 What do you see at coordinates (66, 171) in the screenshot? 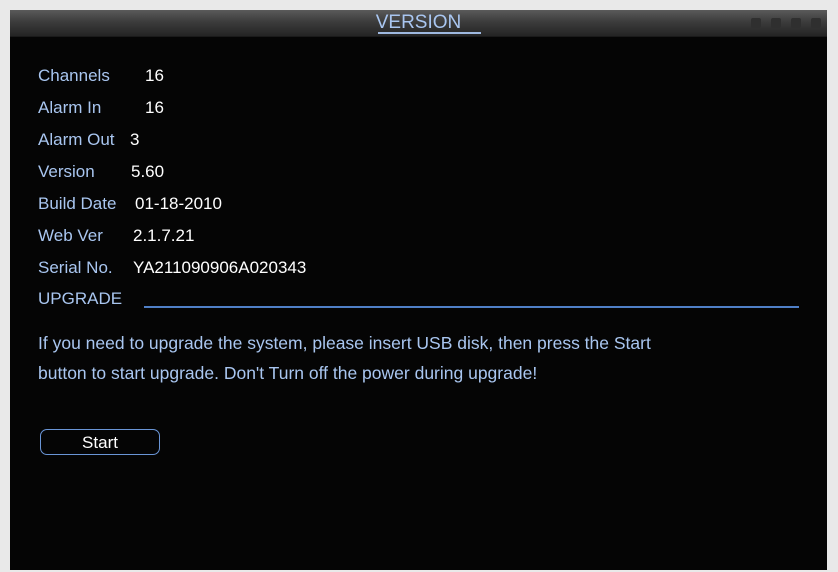
I see `version-label: Version` at bounding box center [66, 171].